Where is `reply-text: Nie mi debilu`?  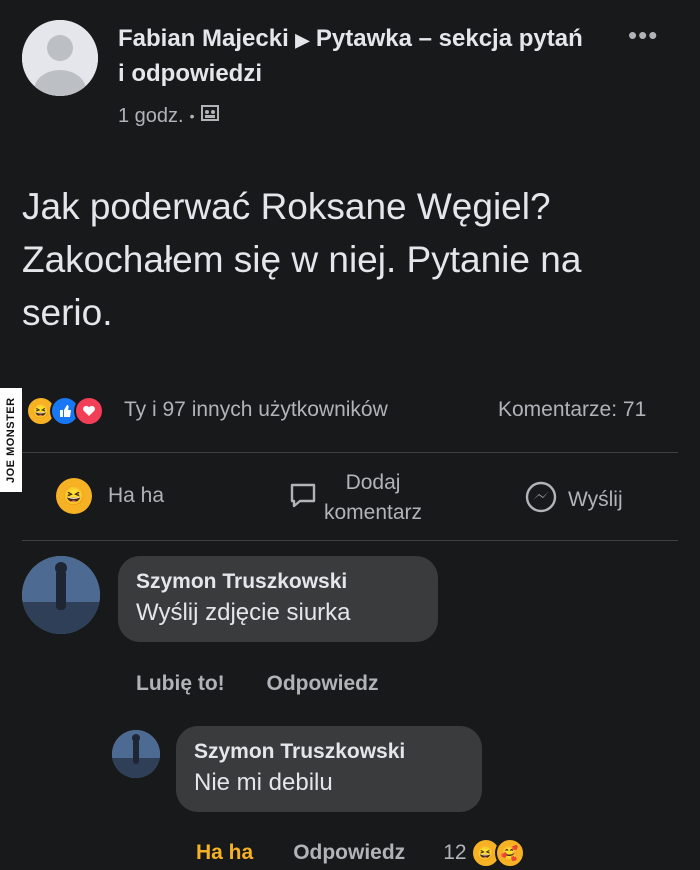 reply-text: Nie mi debilu is located at coordinates (263, 782).